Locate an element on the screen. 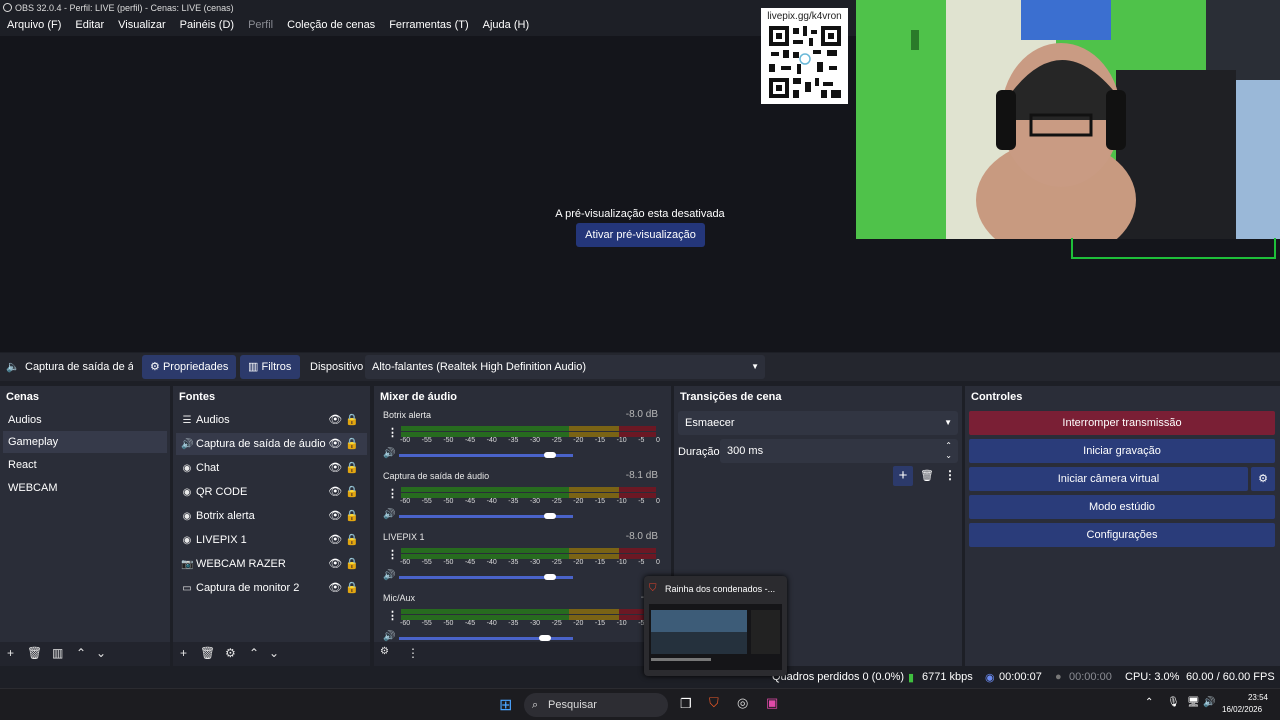  taskbar-search: ⌕ Pesquisar is located at coordinates (596, 705).